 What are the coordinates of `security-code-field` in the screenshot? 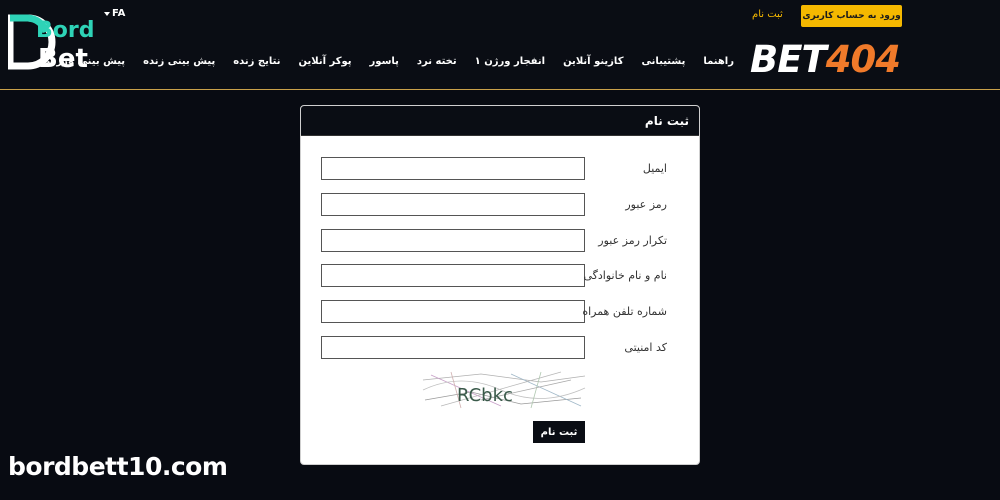 It's located at (453, 347).